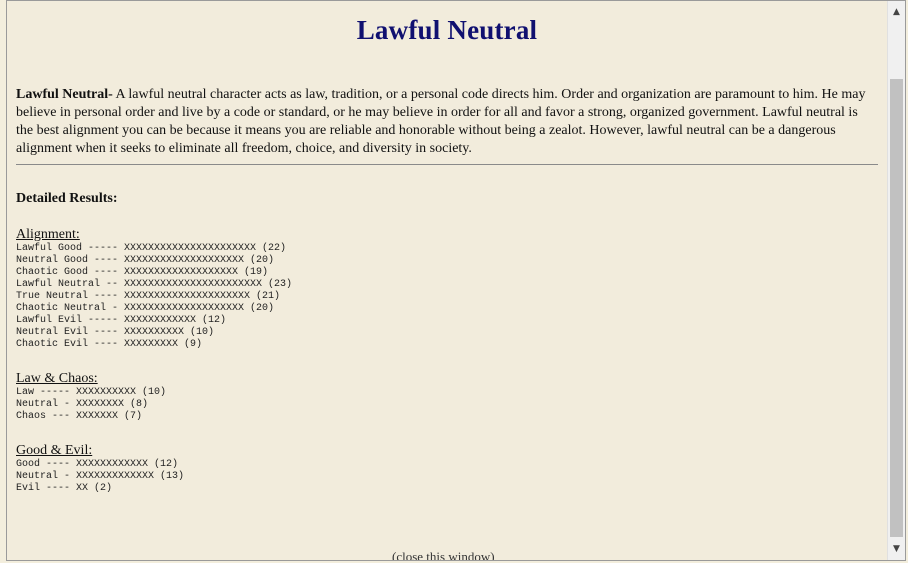 The width and height of the screenshot is (908, 563). I want to click on result-line: Law ----- XXXXXXXXXX (10), so click(91, 392).